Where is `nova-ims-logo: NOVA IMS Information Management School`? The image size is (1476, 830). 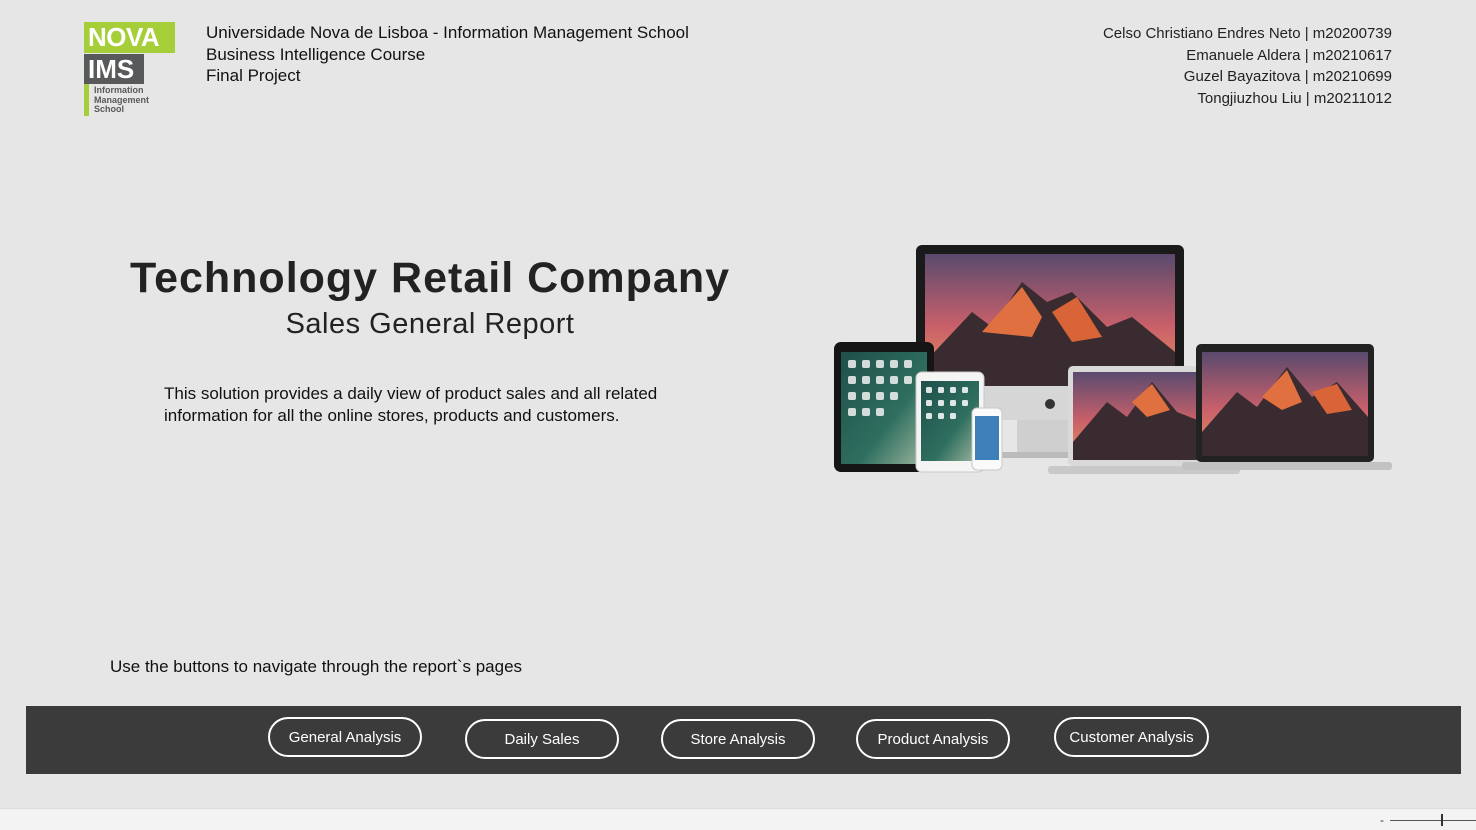 nova-ims-logo: NOVA IMS Information Management School is located at coordinates (130, 69).